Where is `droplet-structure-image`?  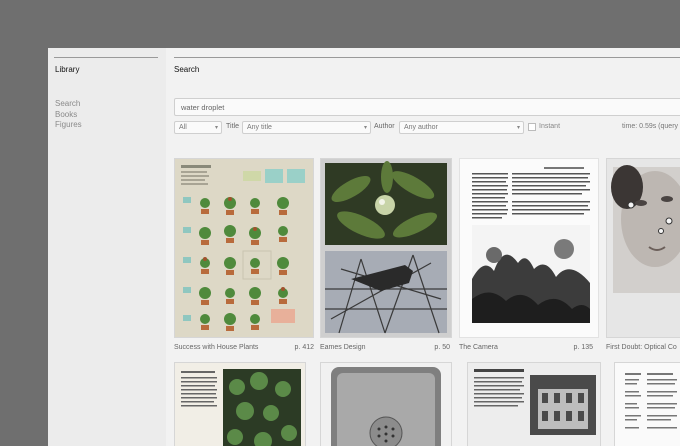 droplet-structure-image is located at coordinates (386, 248).